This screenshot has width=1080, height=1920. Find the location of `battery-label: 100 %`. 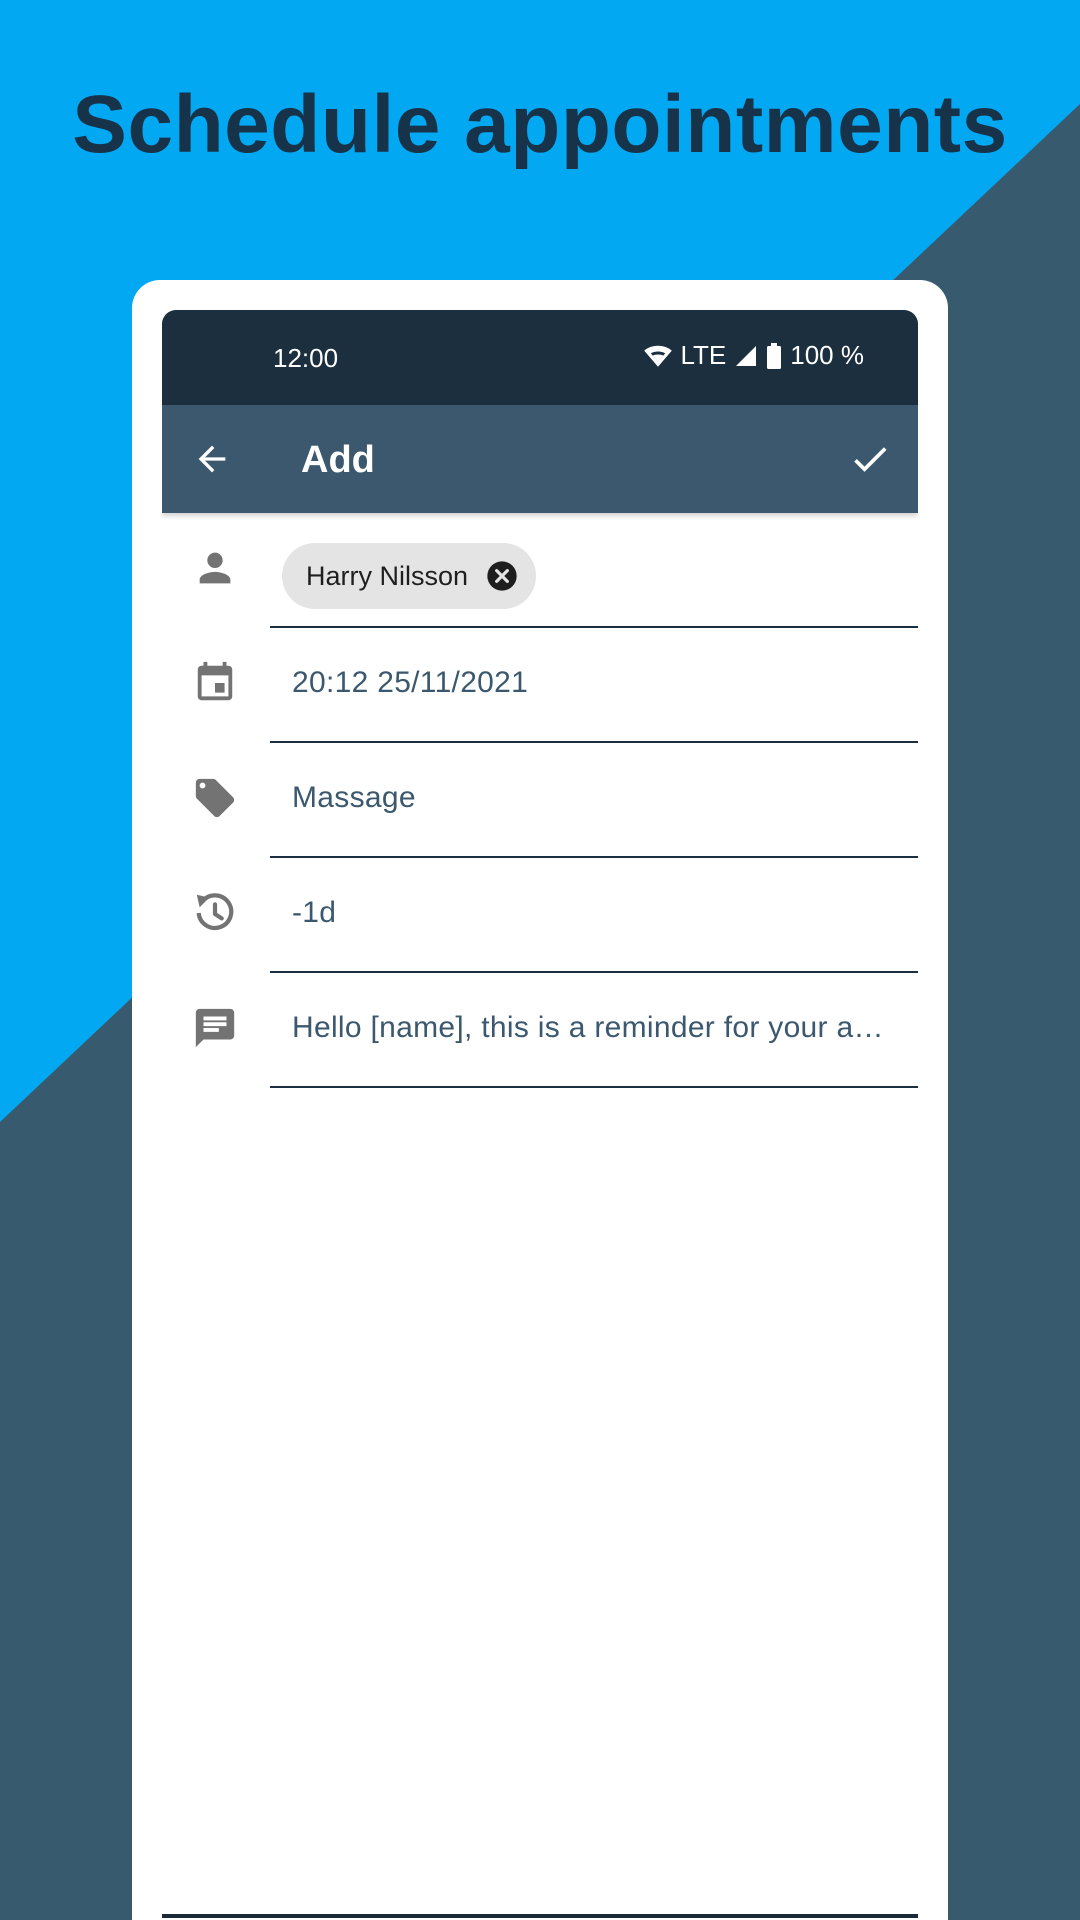

battery-label: 100 % is located at coordinates (827, 355).